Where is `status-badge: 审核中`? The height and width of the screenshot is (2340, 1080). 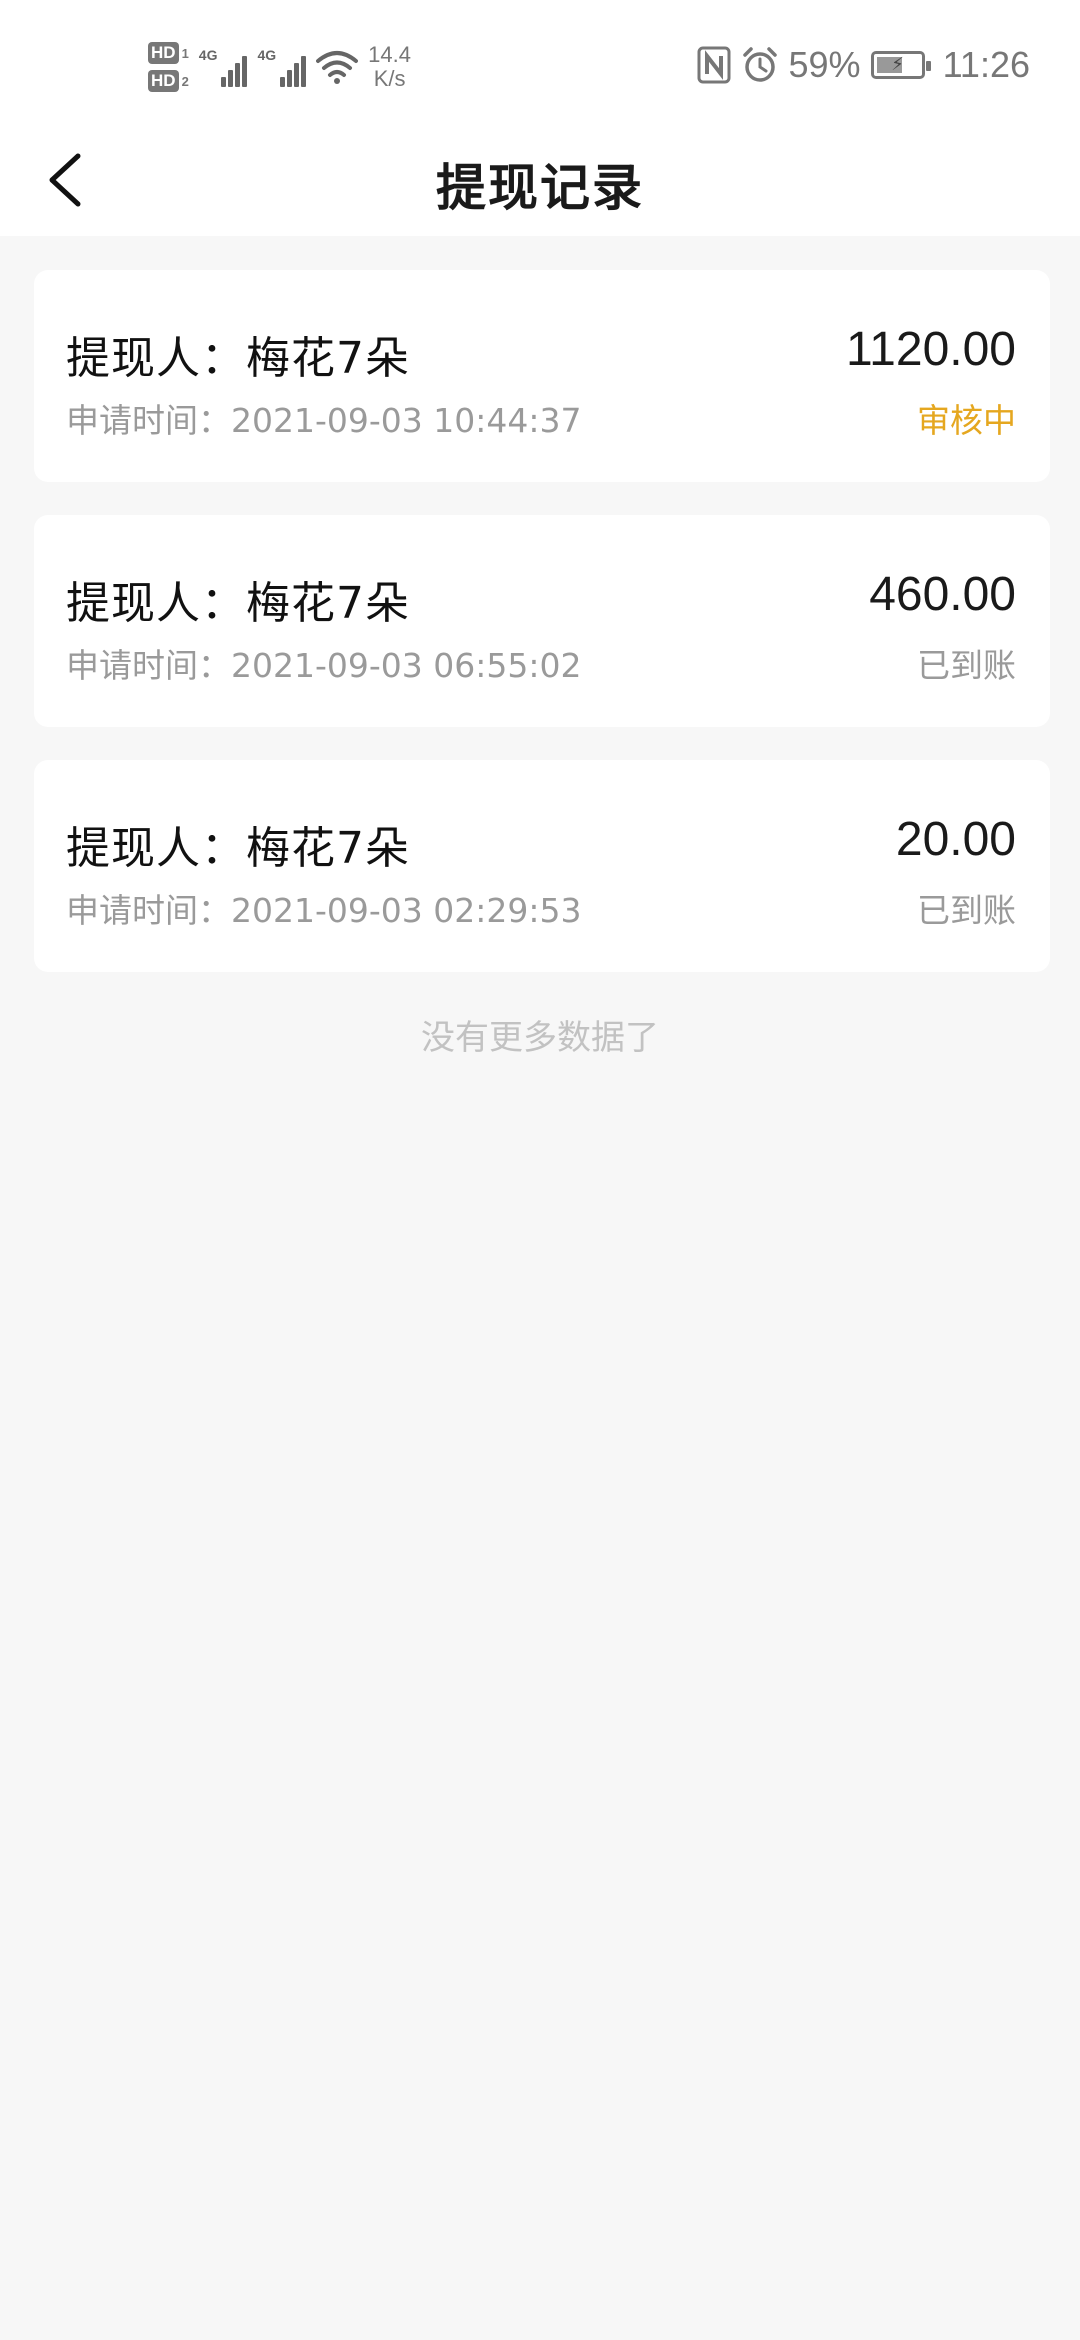
status-badge: 审核中 is located at coordinates (966, 420).